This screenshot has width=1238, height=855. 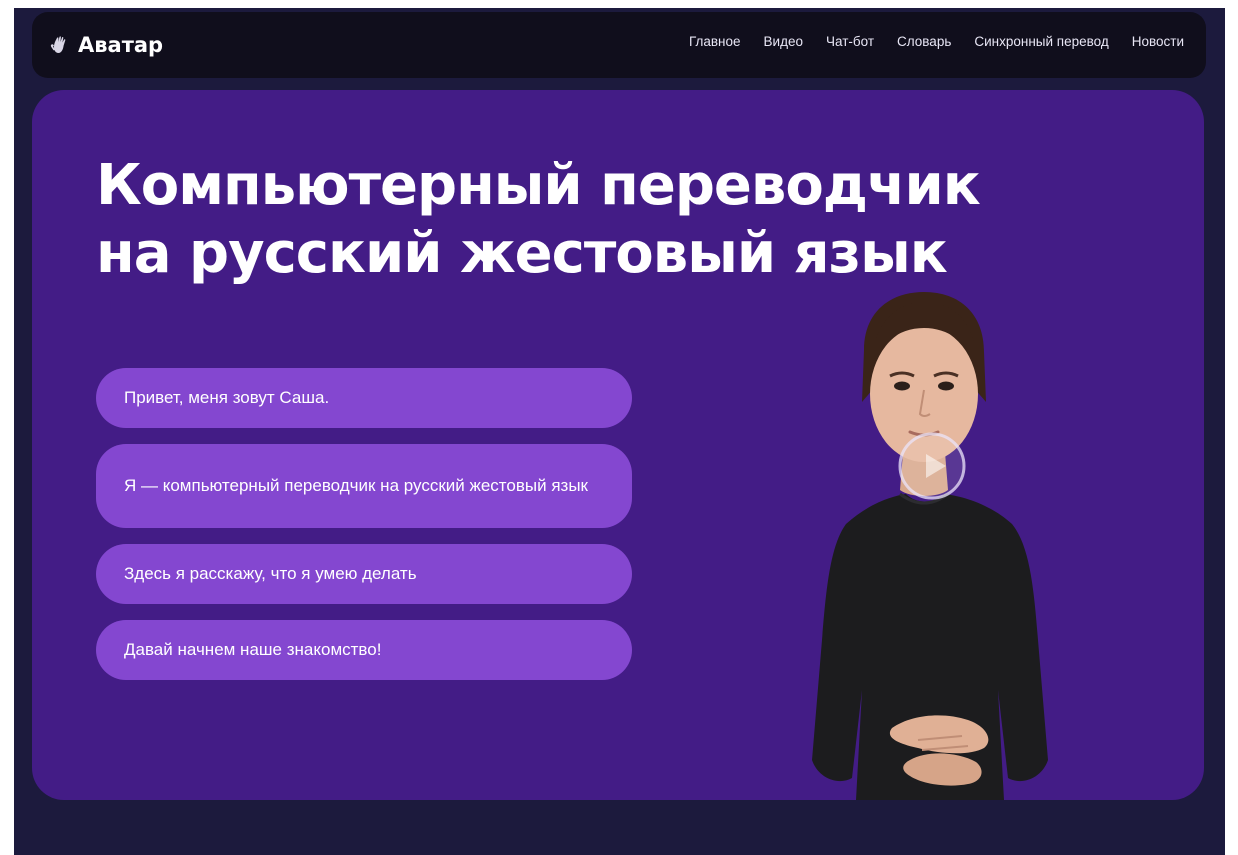 I want to click on nav-link-dictionary: Словарь, so click(x=924, y=41).